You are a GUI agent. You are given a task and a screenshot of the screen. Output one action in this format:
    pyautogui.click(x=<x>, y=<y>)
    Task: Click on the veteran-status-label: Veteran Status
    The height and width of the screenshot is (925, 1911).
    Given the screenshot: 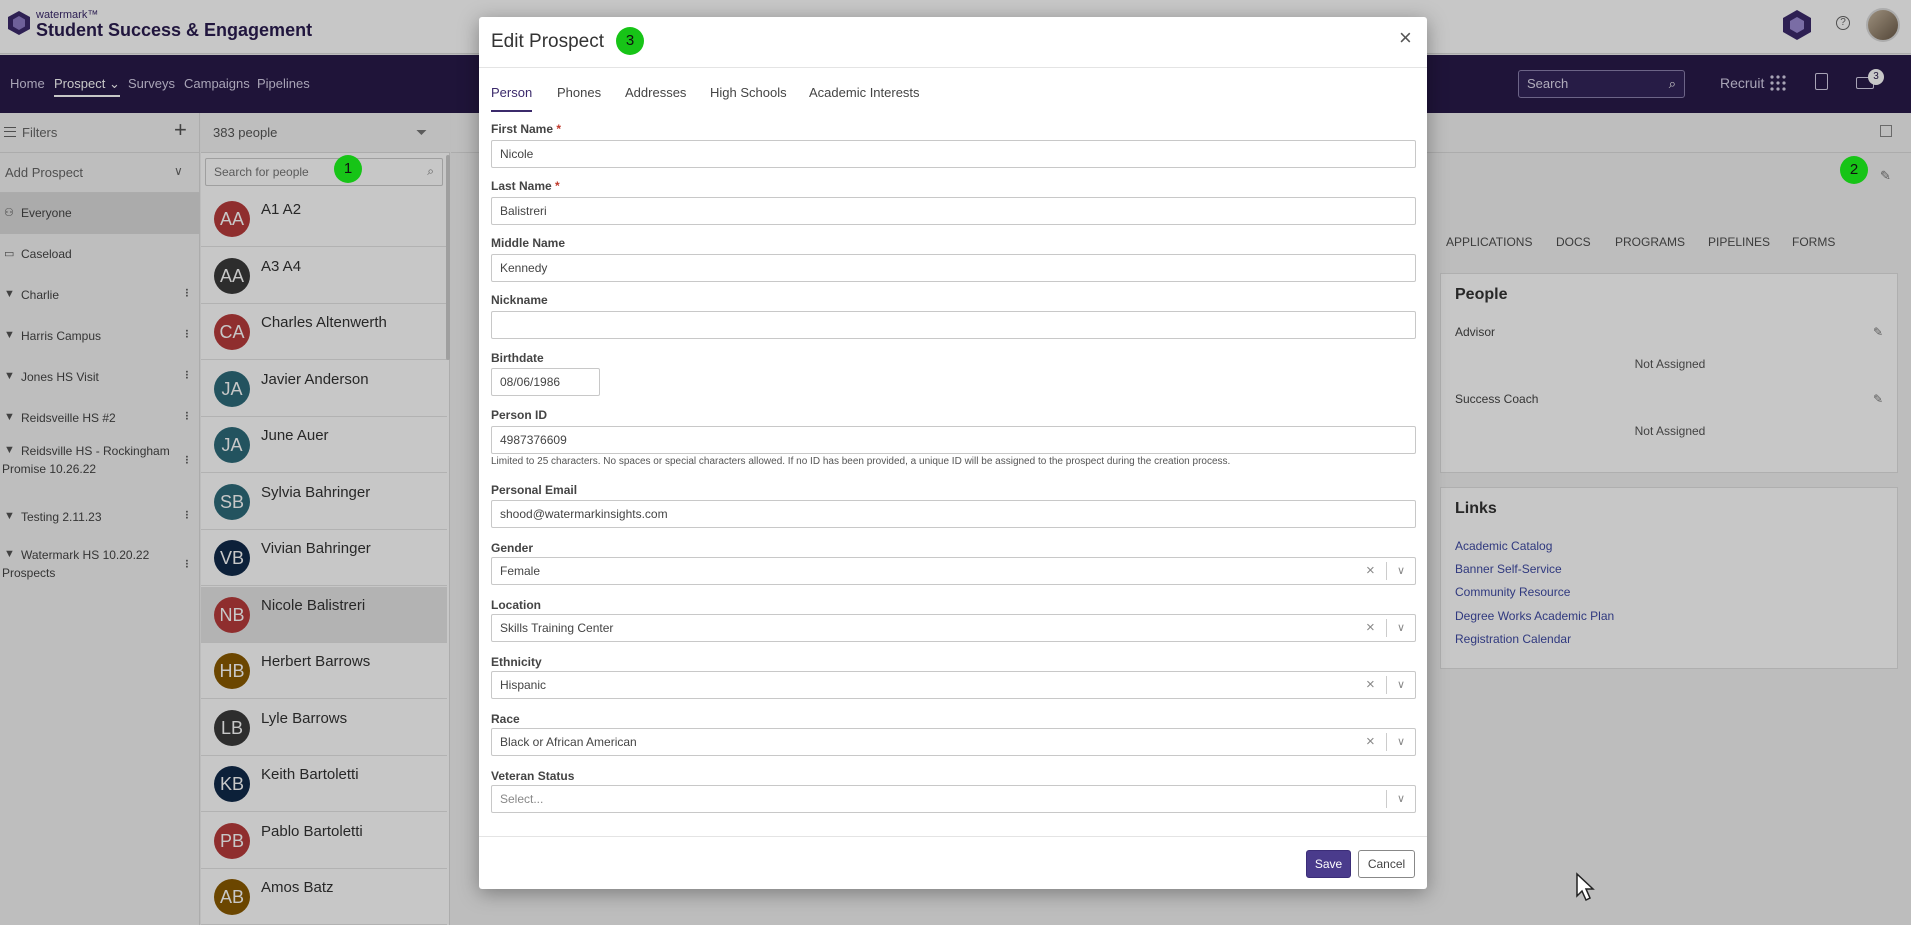 What is the action you would take?
    pyautogui.click(x=533, y=776)
    